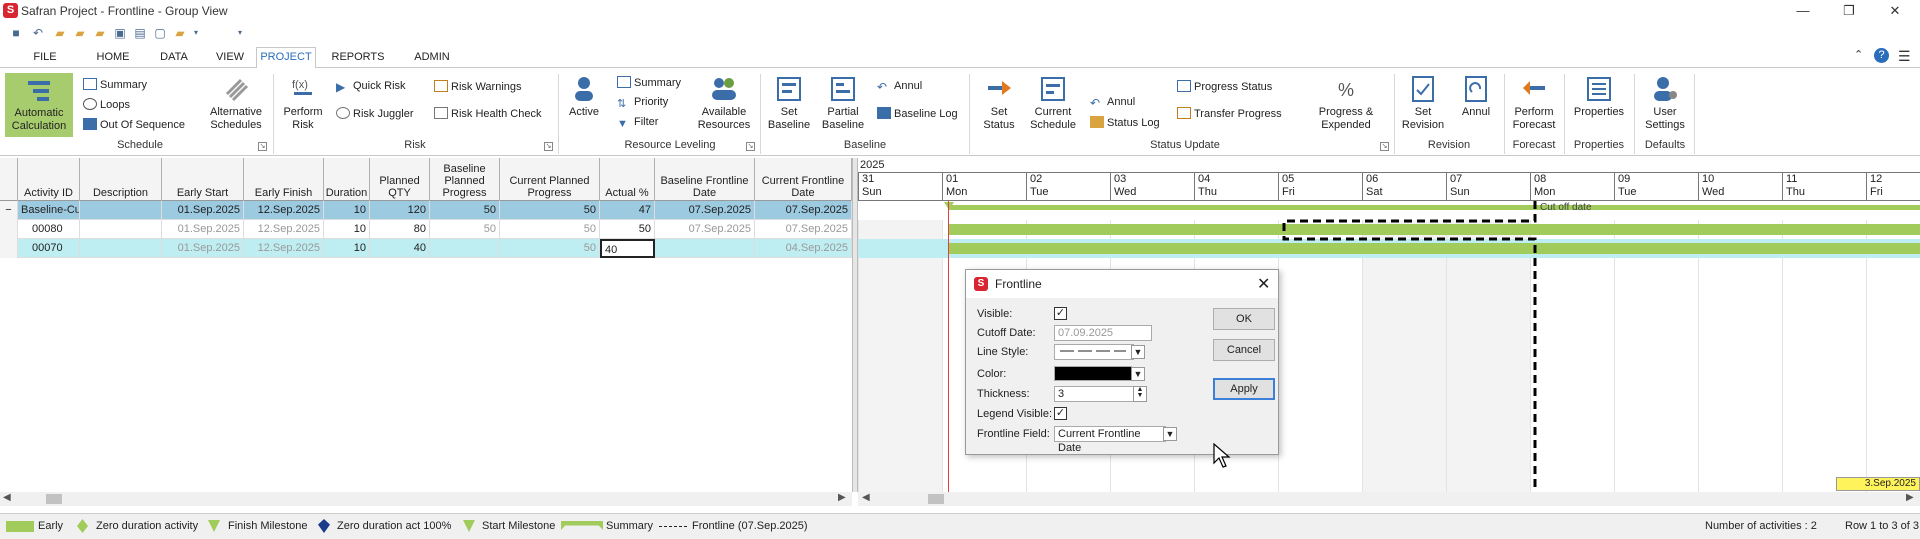 The image size is (1920, 539). Describe the element at coordinates (465, 248) in the screenshot. I see `cell-baseline-planned-progress` at that location.